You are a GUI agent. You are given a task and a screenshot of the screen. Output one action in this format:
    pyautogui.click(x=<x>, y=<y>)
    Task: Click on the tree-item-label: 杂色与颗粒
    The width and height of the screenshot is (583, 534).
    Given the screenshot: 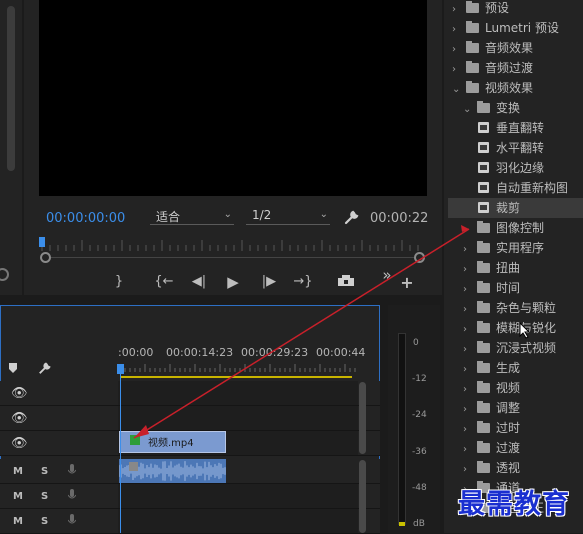 What is the action you would take?
    pyautogui.click(x=526, y=308)
    